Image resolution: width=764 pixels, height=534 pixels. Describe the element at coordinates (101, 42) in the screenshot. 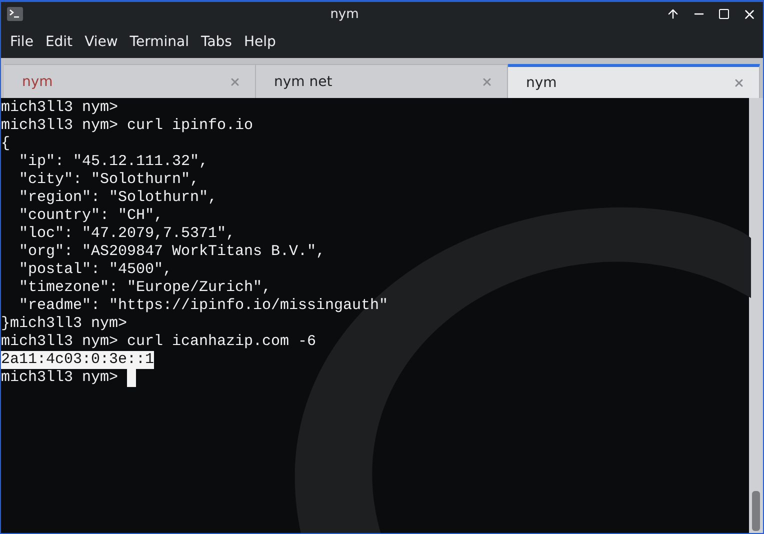

I see `menu-item: View` at that location.